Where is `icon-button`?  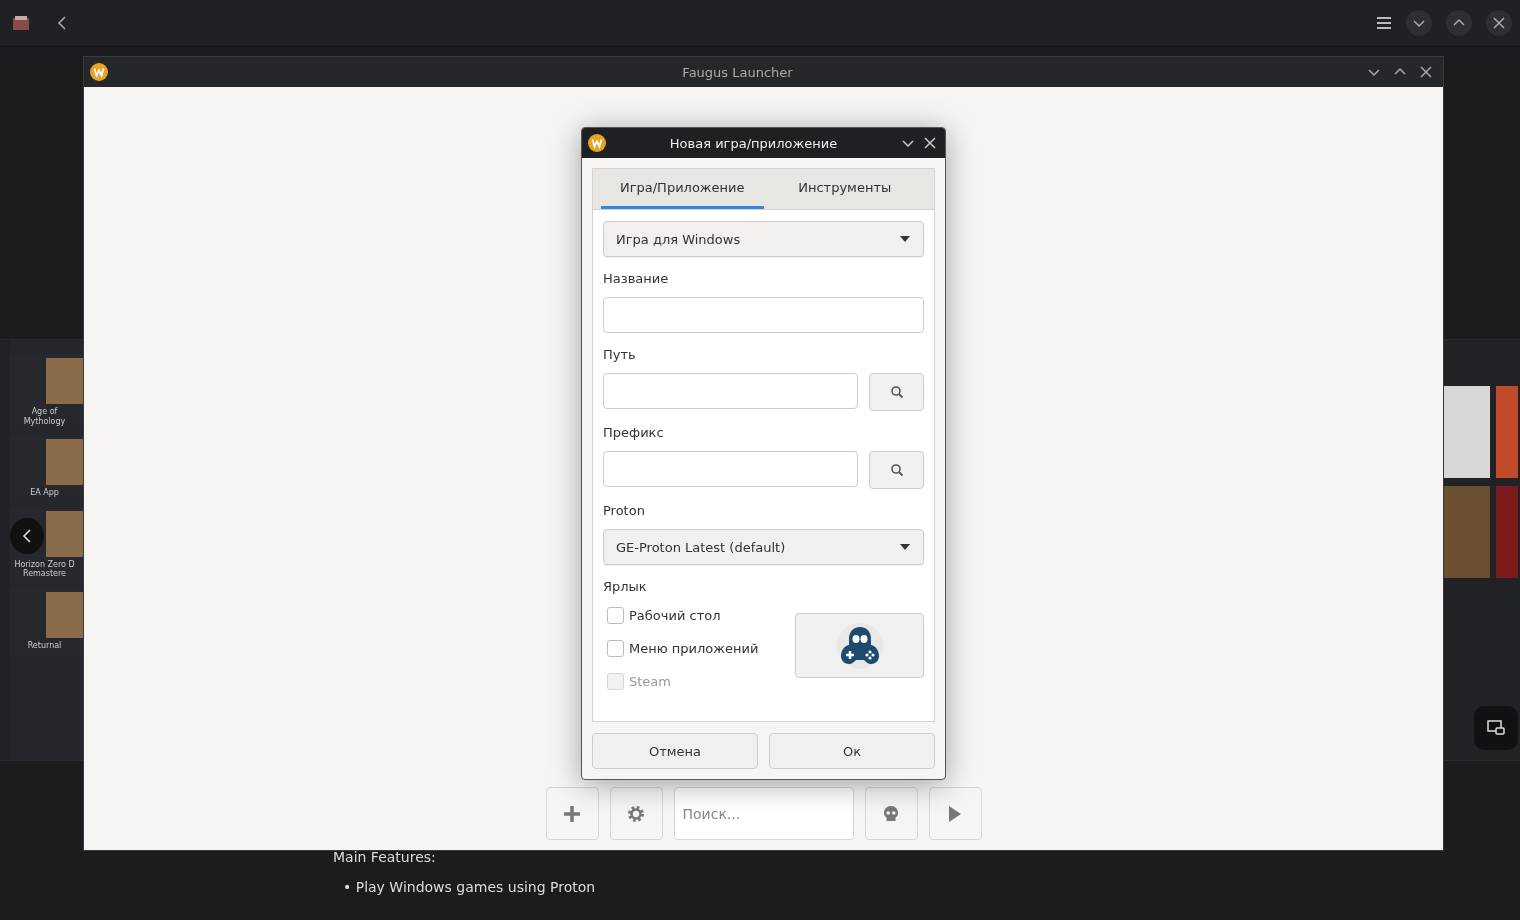 icon-button is located at coordinates (859, 645).